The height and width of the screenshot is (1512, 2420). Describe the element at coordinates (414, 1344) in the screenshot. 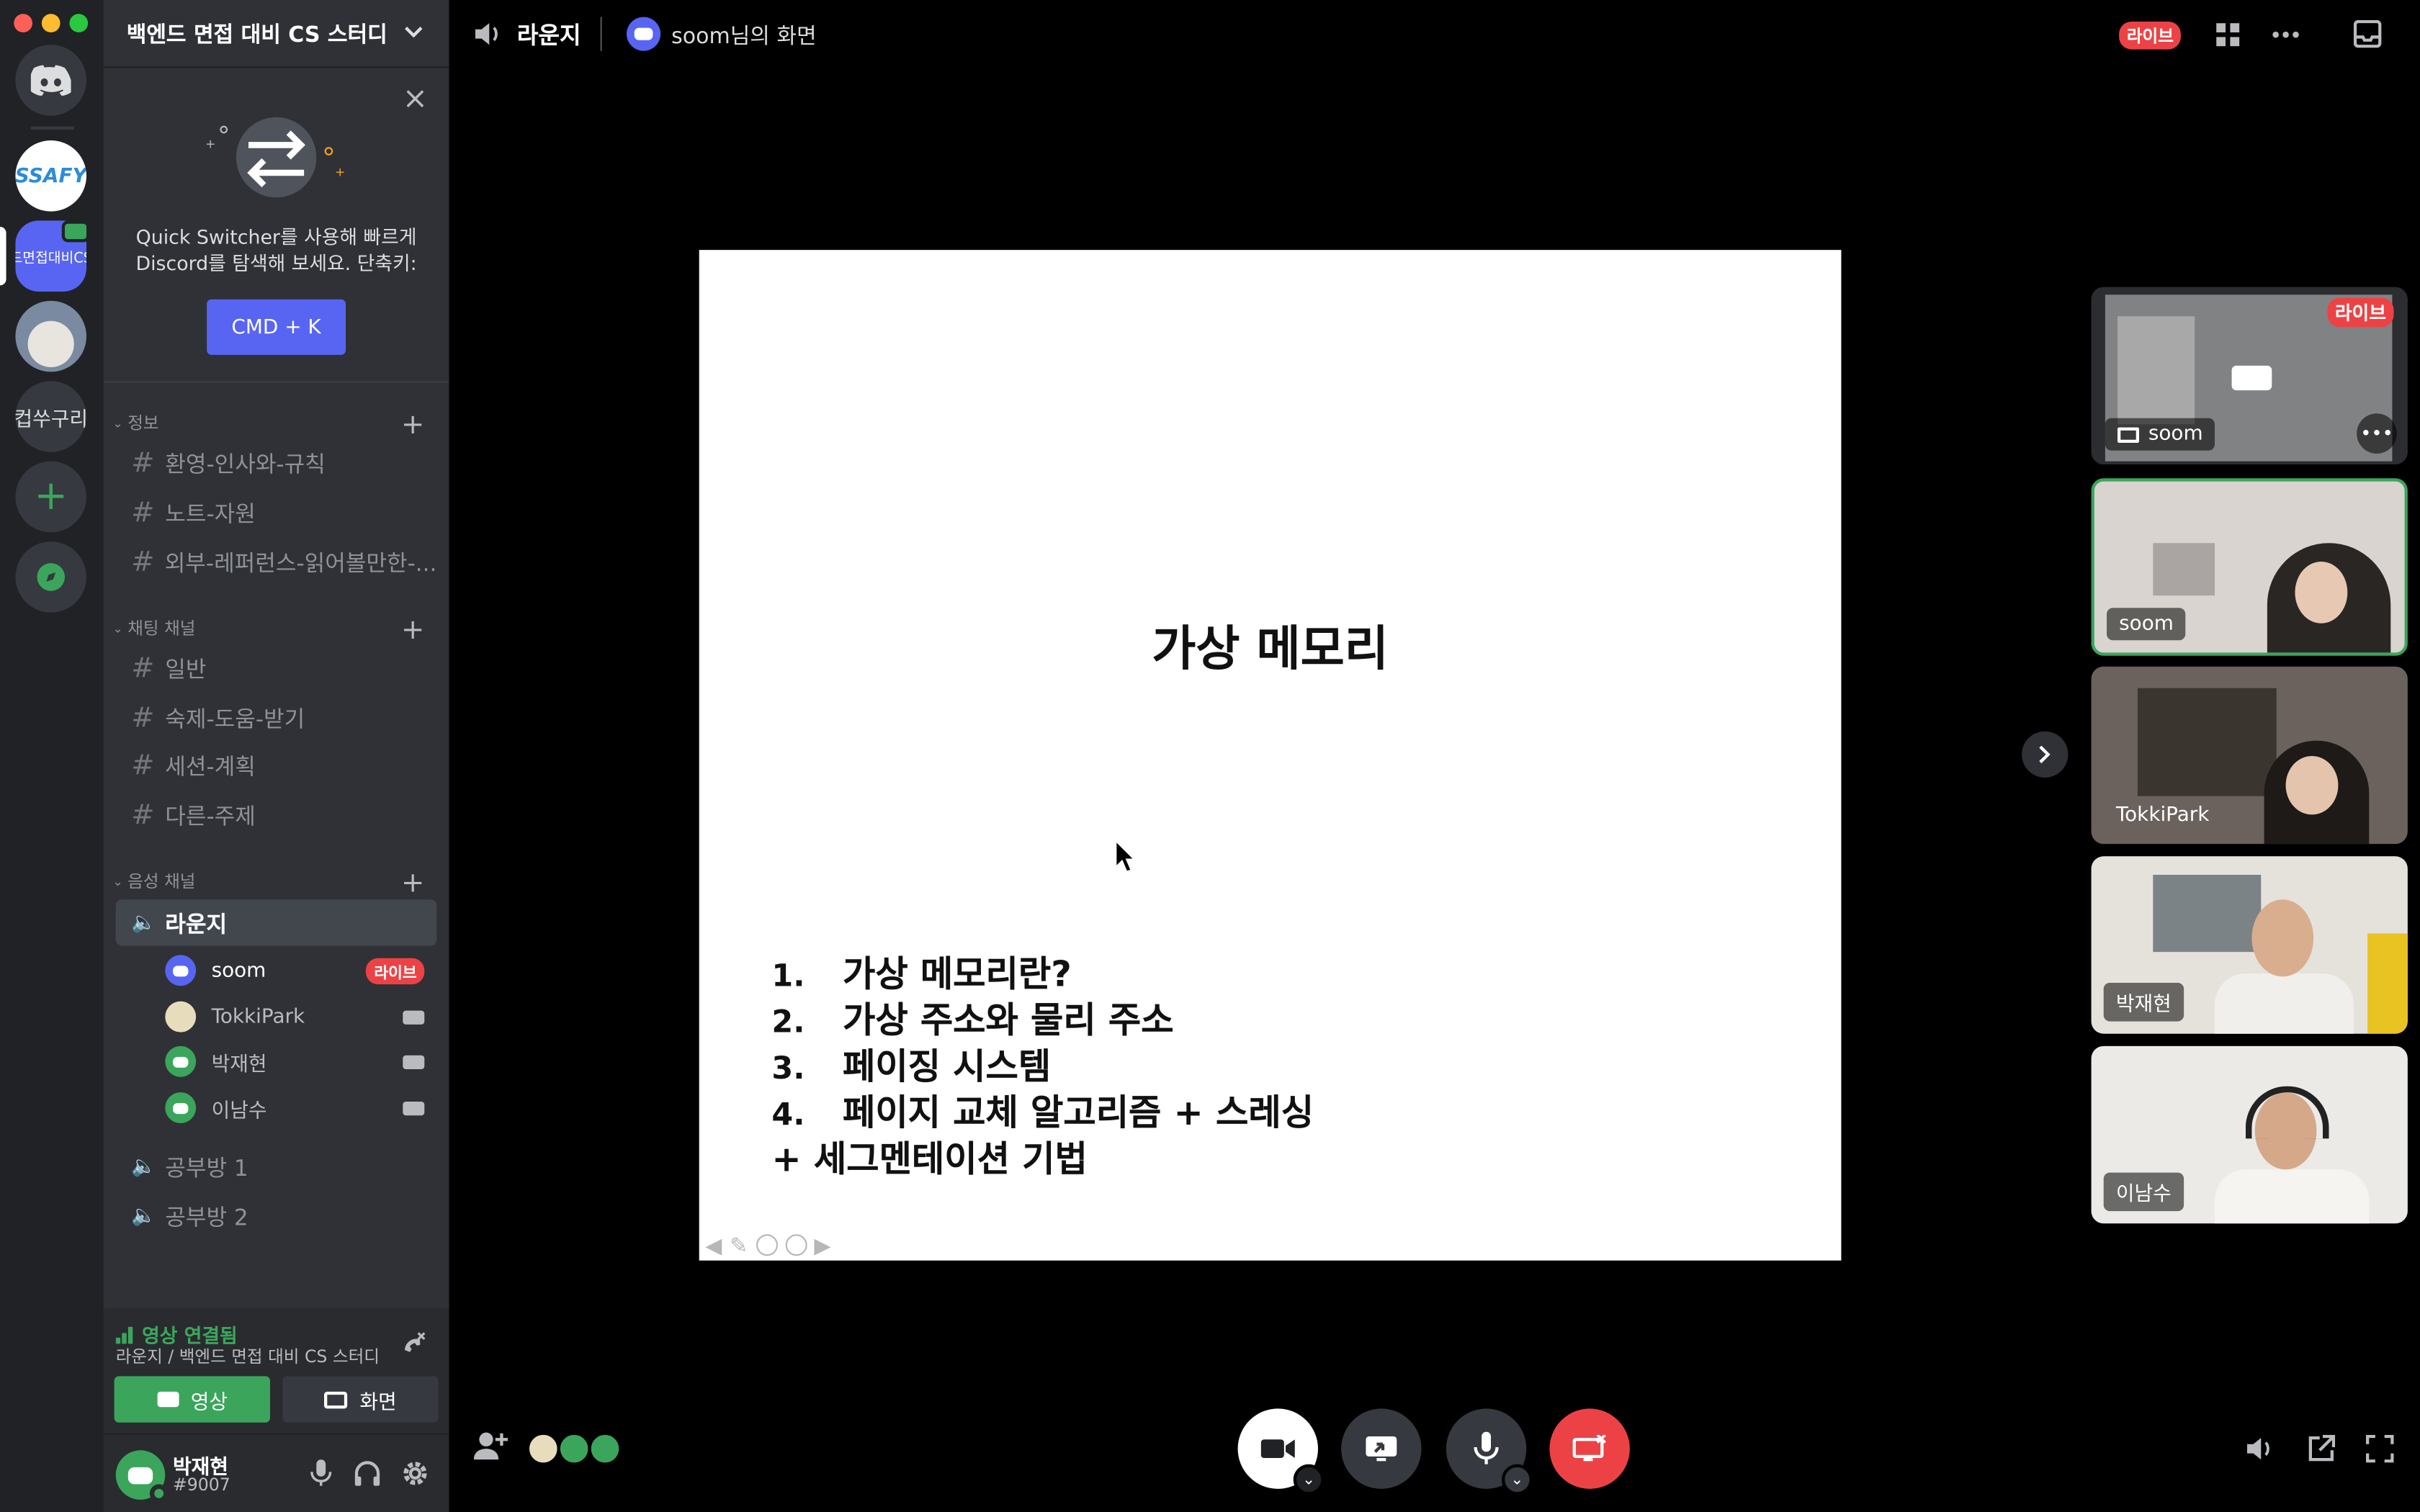

I see `disconnect-icon` at that location.